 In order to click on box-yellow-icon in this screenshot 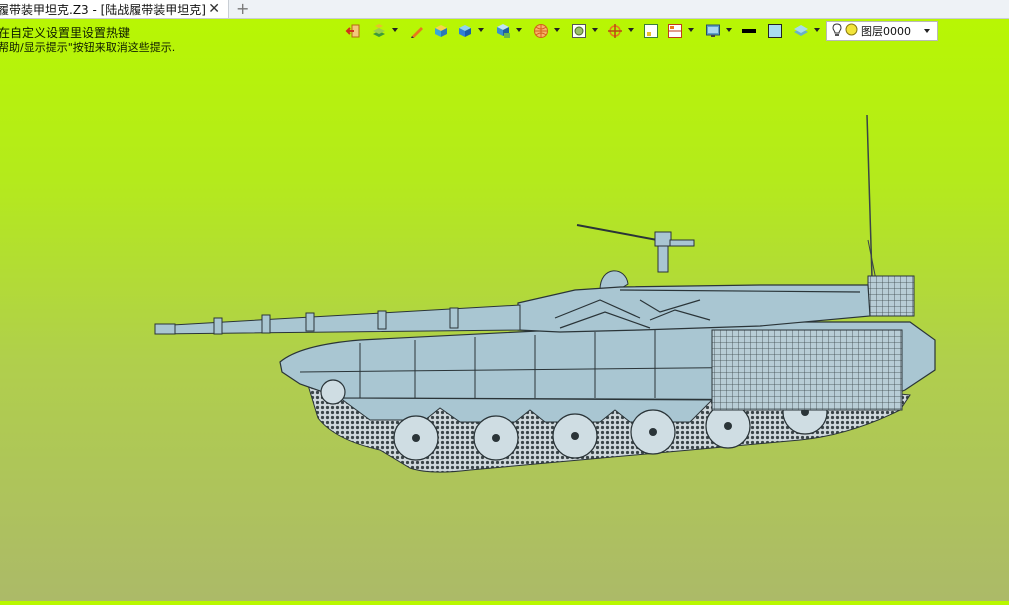, I will do `click(441, 31)`.